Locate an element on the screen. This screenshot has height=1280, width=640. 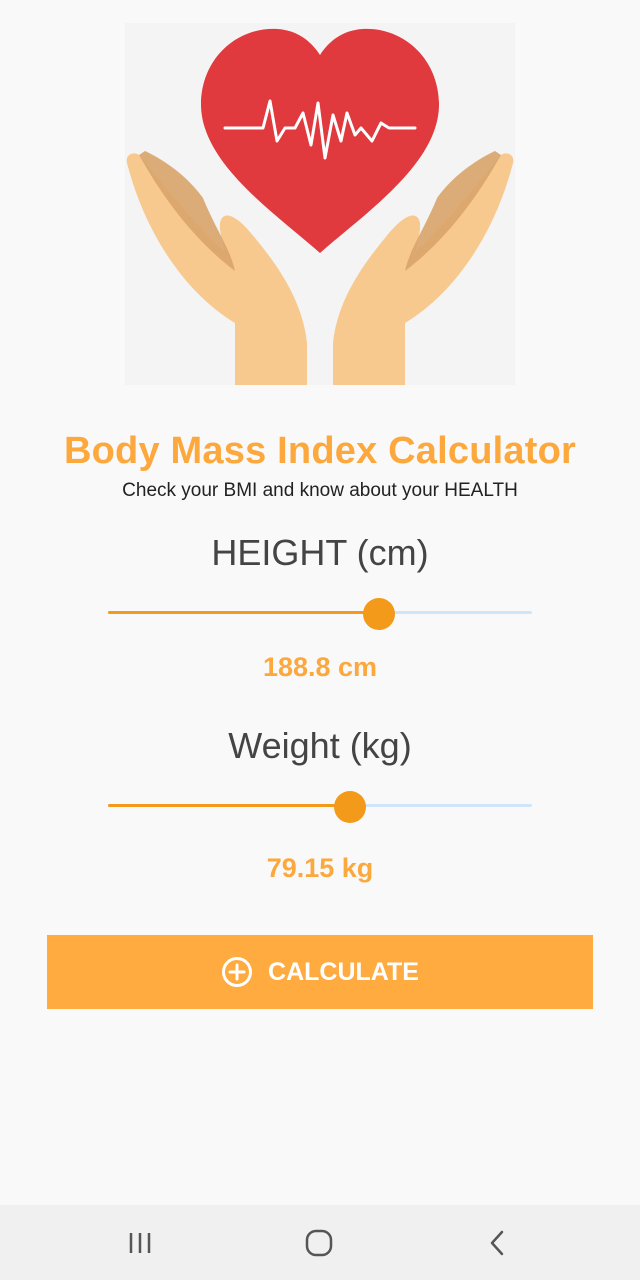
weight-label: Weight (kg) is located at coordinates (320, 745).